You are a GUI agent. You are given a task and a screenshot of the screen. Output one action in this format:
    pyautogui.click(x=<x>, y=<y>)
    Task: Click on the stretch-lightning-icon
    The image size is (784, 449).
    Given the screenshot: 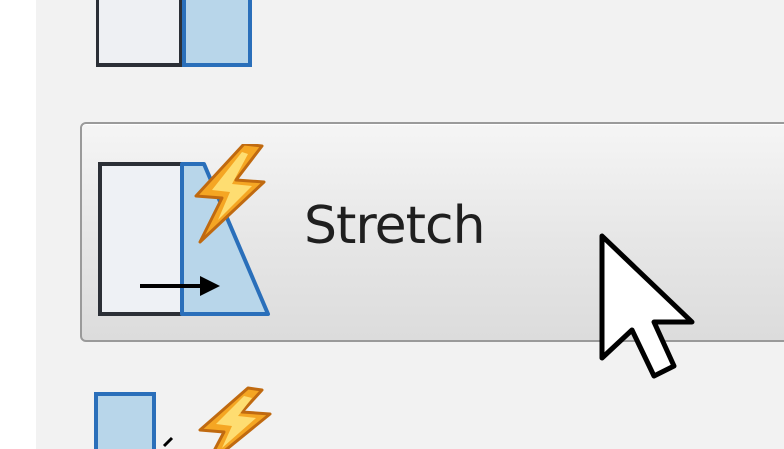 What is the action you would take?
    pyautogui.click(x=191, y=235)
    